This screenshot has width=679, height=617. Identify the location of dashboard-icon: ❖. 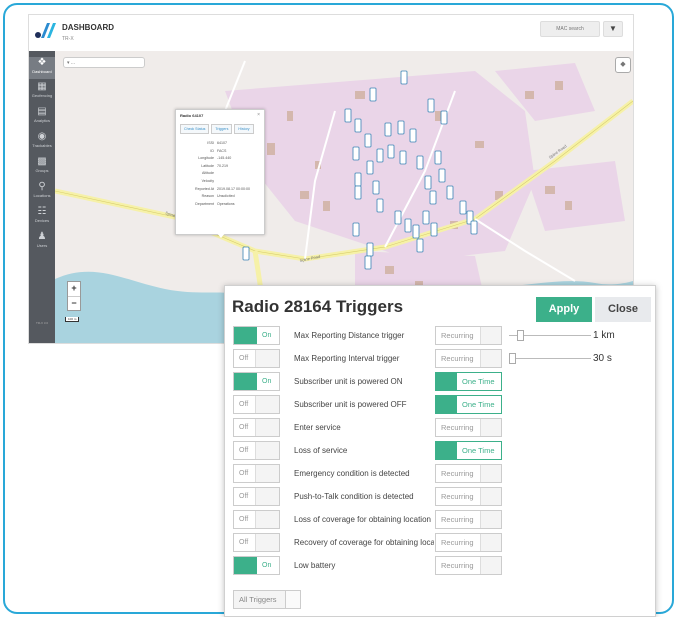
(42, 62).